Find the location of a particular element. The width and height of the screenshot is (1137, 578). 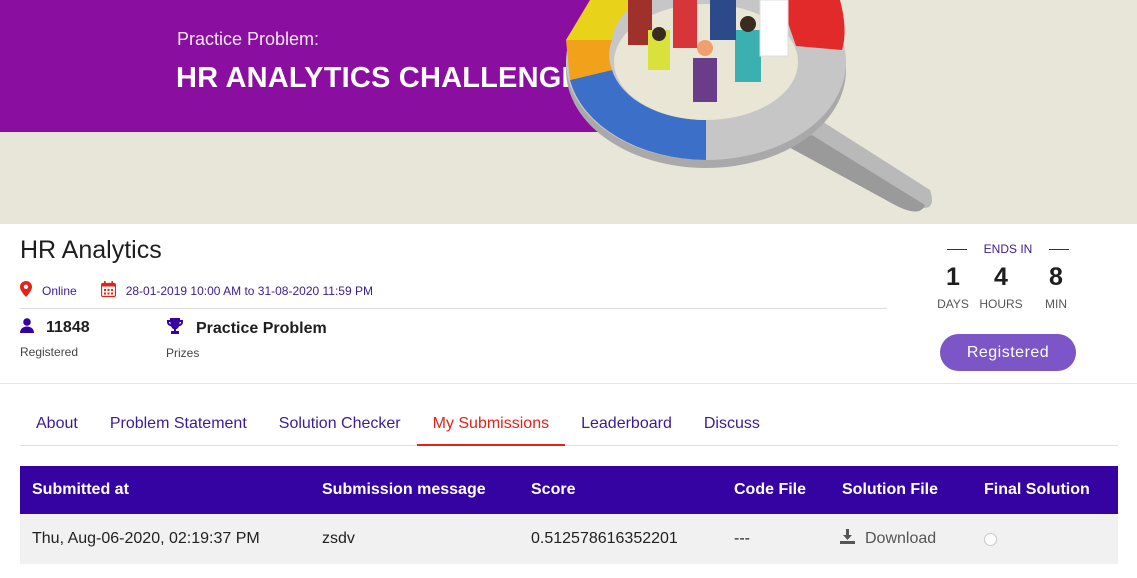

header-submitted-at: Submitted at is located at coordinates (80, 489).